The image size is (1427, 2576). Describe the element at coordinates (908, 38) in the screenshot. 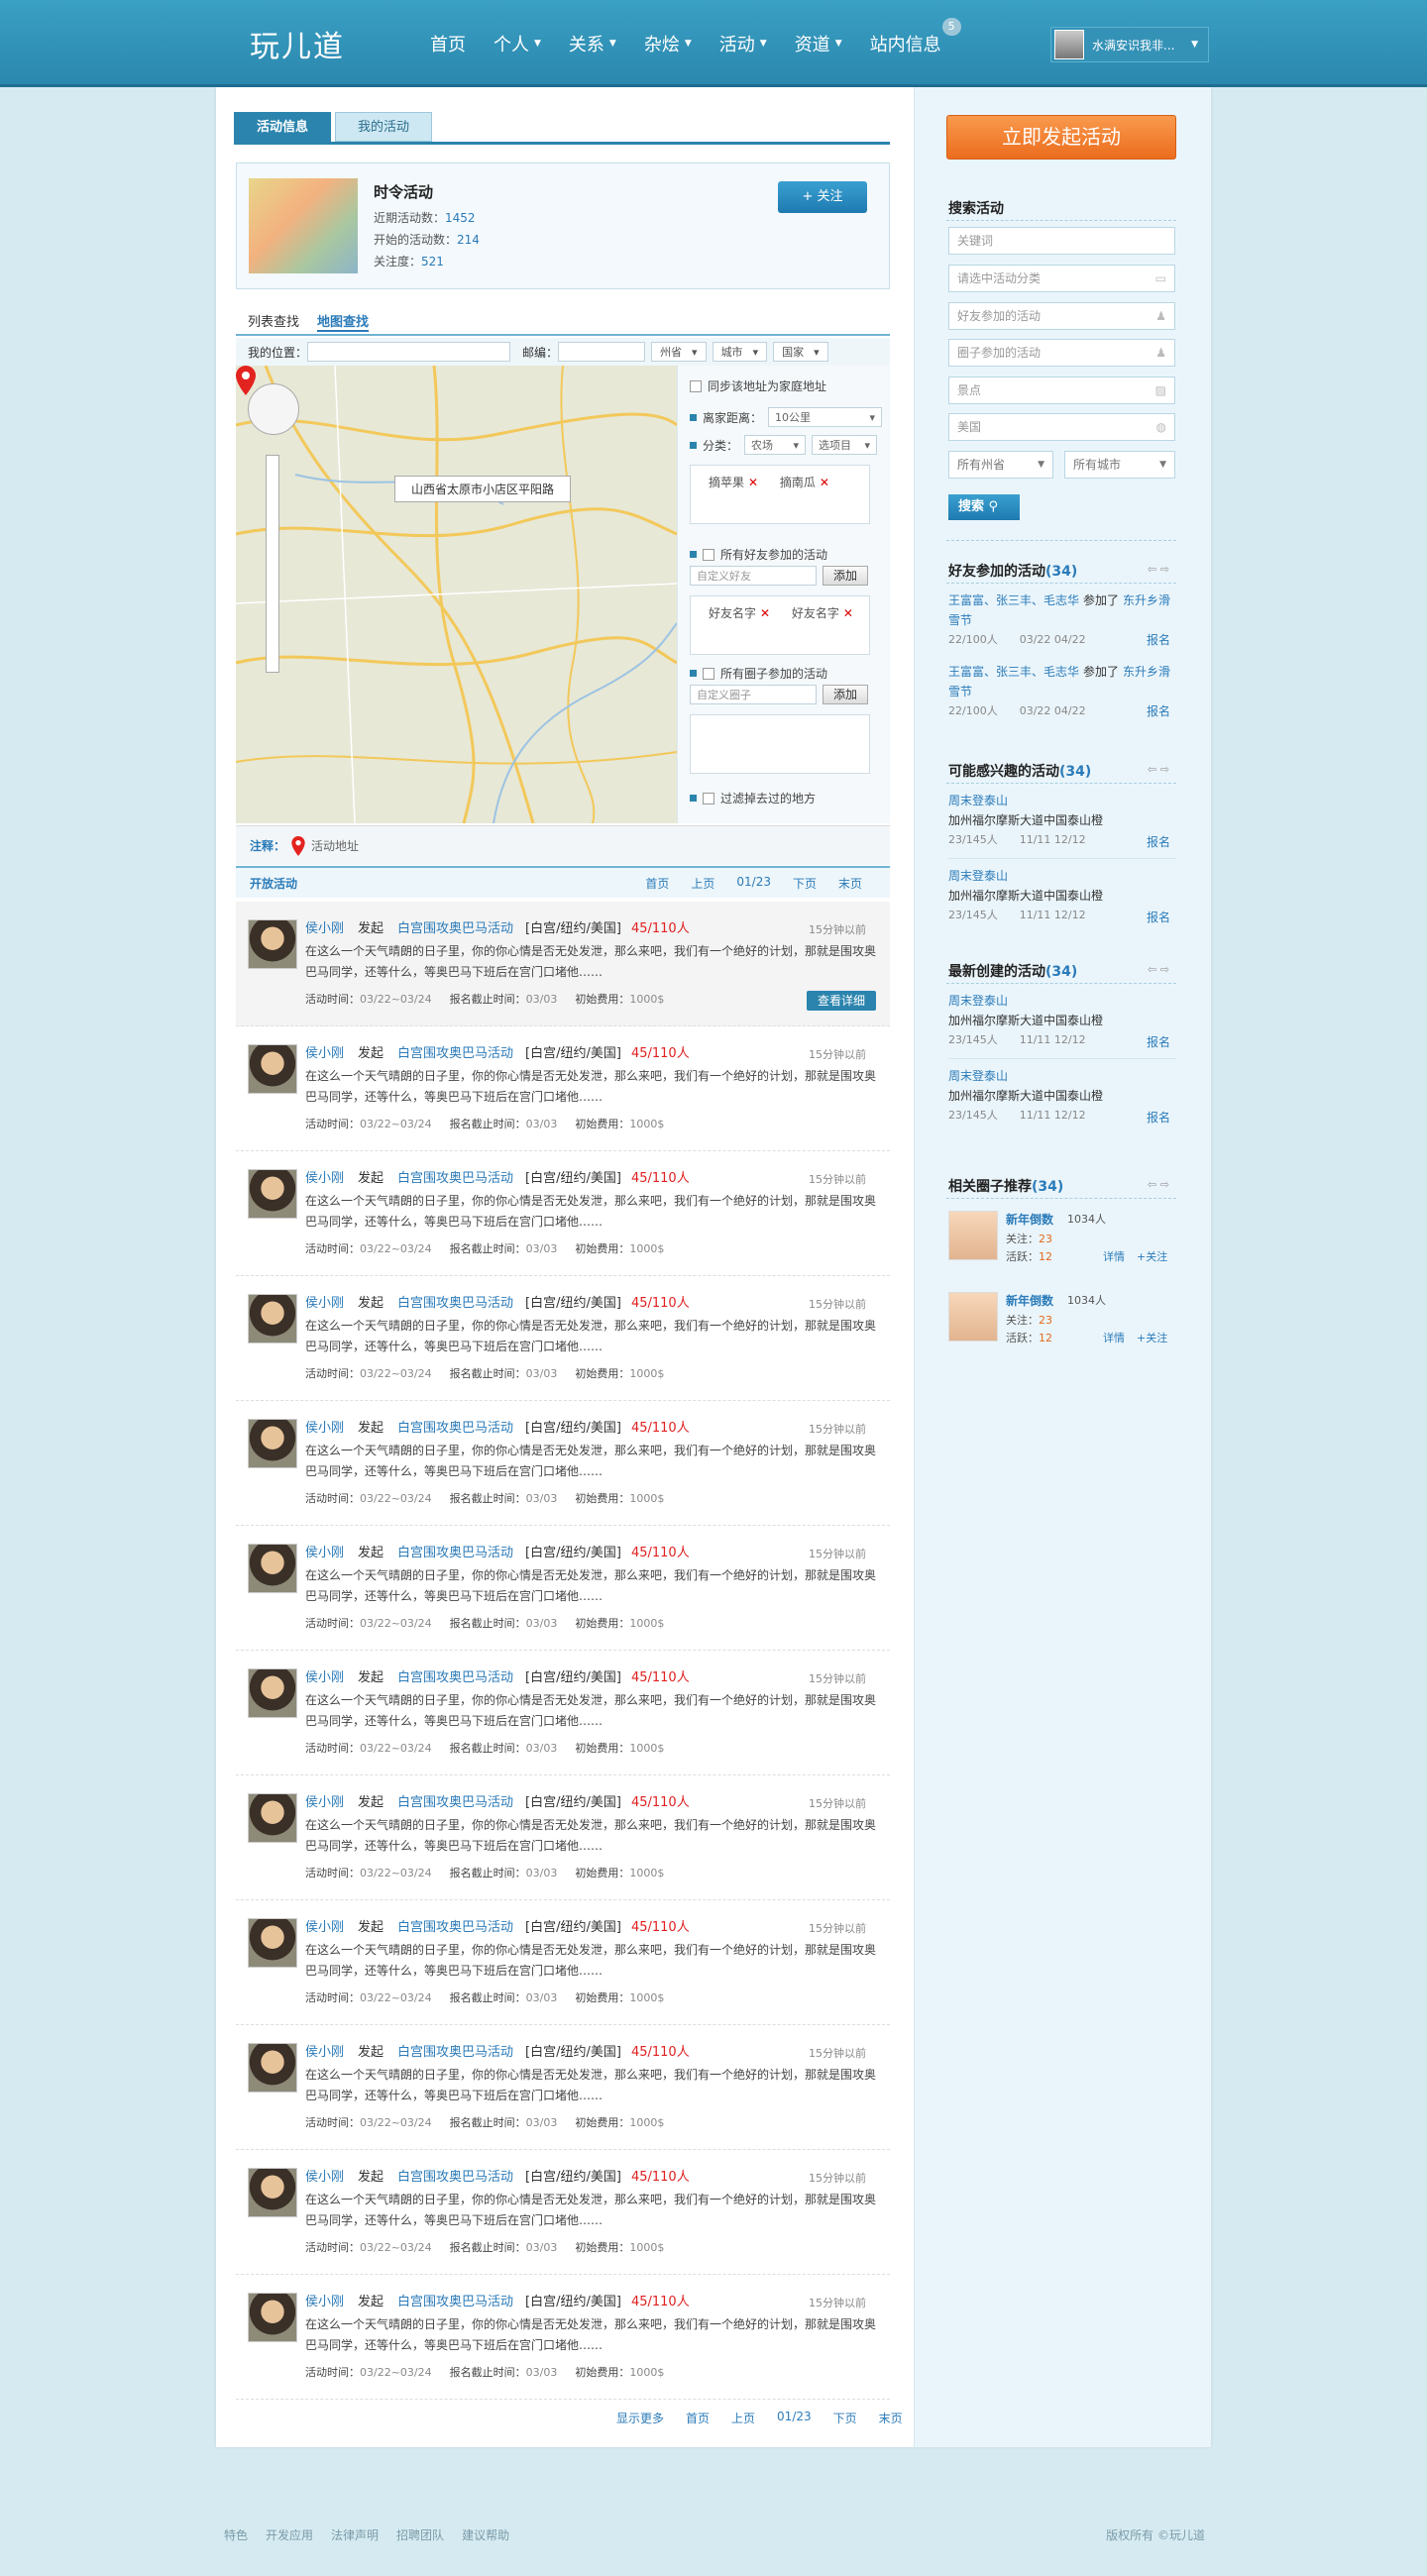

I see `nav-item: 站内信息 5` at that location.